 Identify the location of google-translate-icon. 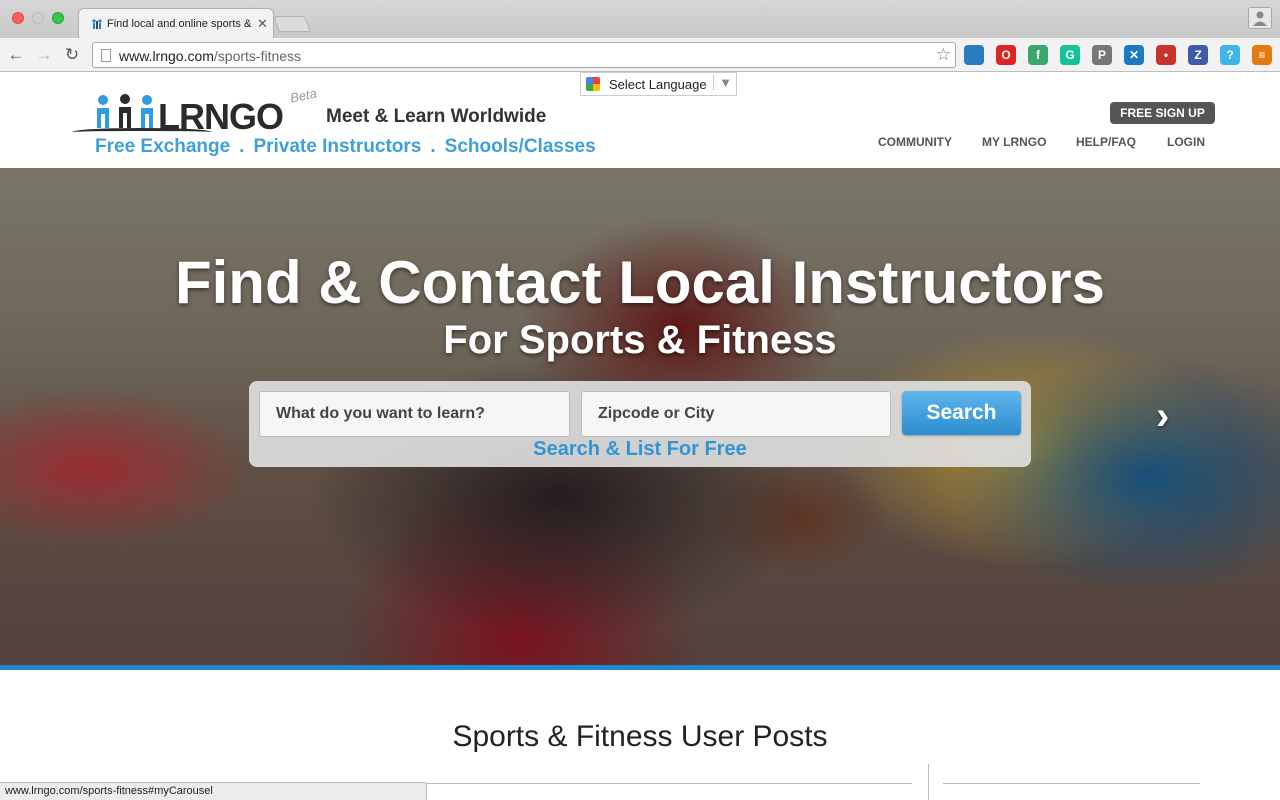
(593, 84).